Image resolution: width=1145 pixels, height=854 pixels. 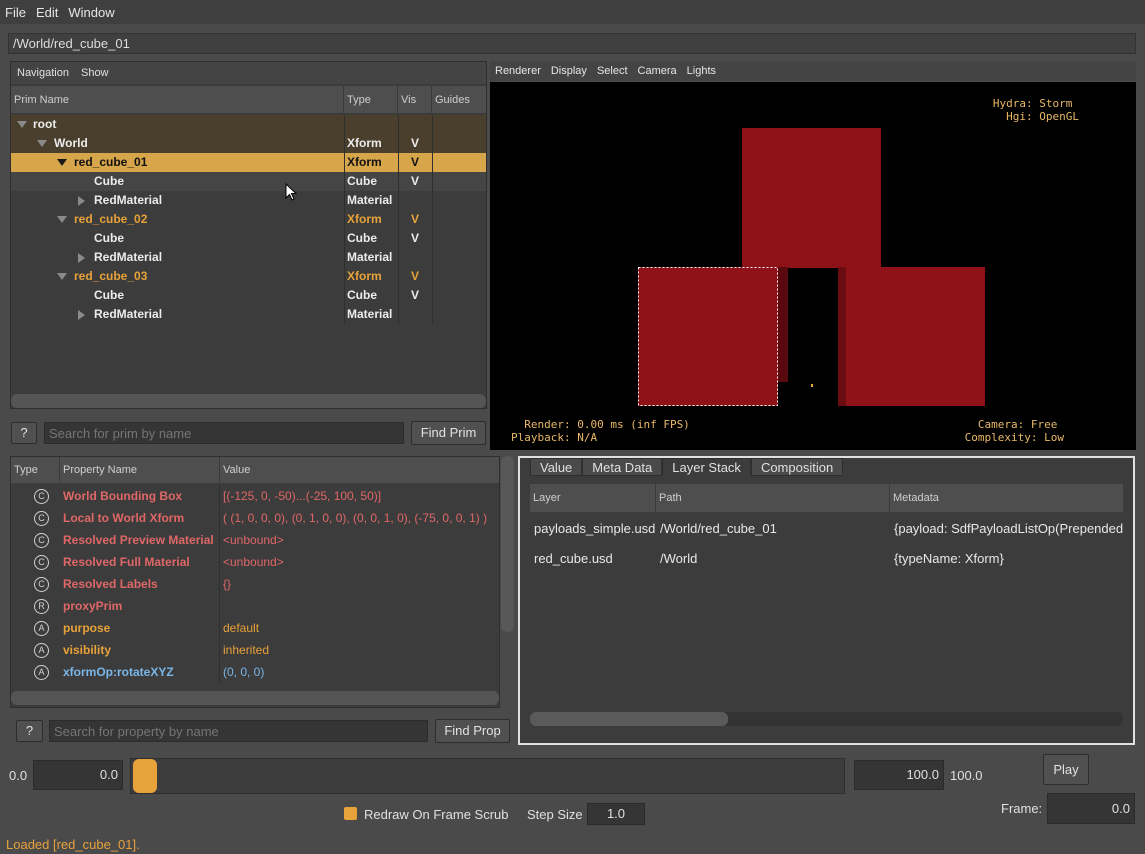 What do you see at coordinates (255, 650) in the screenshot?
I see `property-row: A visibility inherited` at bounding box center [255, 650].